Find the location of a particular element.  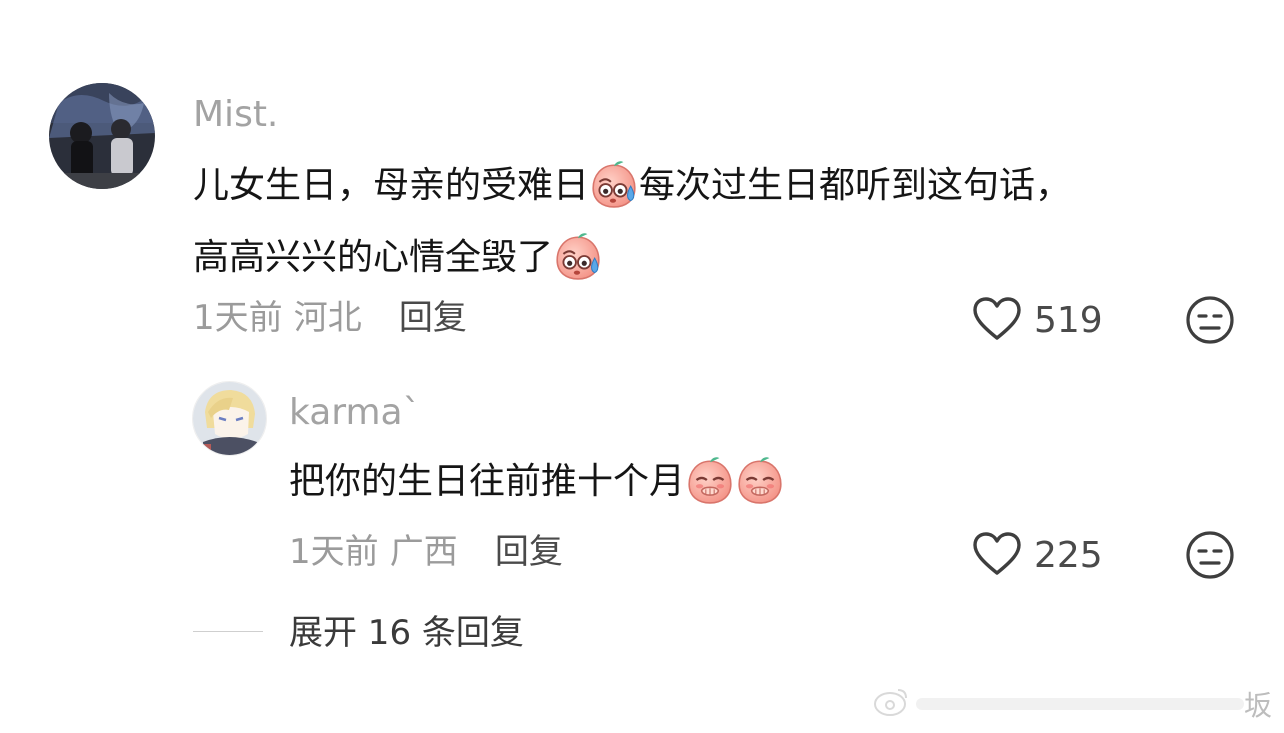

reply-like-button: 225 is located at coordinates (1037, 556).